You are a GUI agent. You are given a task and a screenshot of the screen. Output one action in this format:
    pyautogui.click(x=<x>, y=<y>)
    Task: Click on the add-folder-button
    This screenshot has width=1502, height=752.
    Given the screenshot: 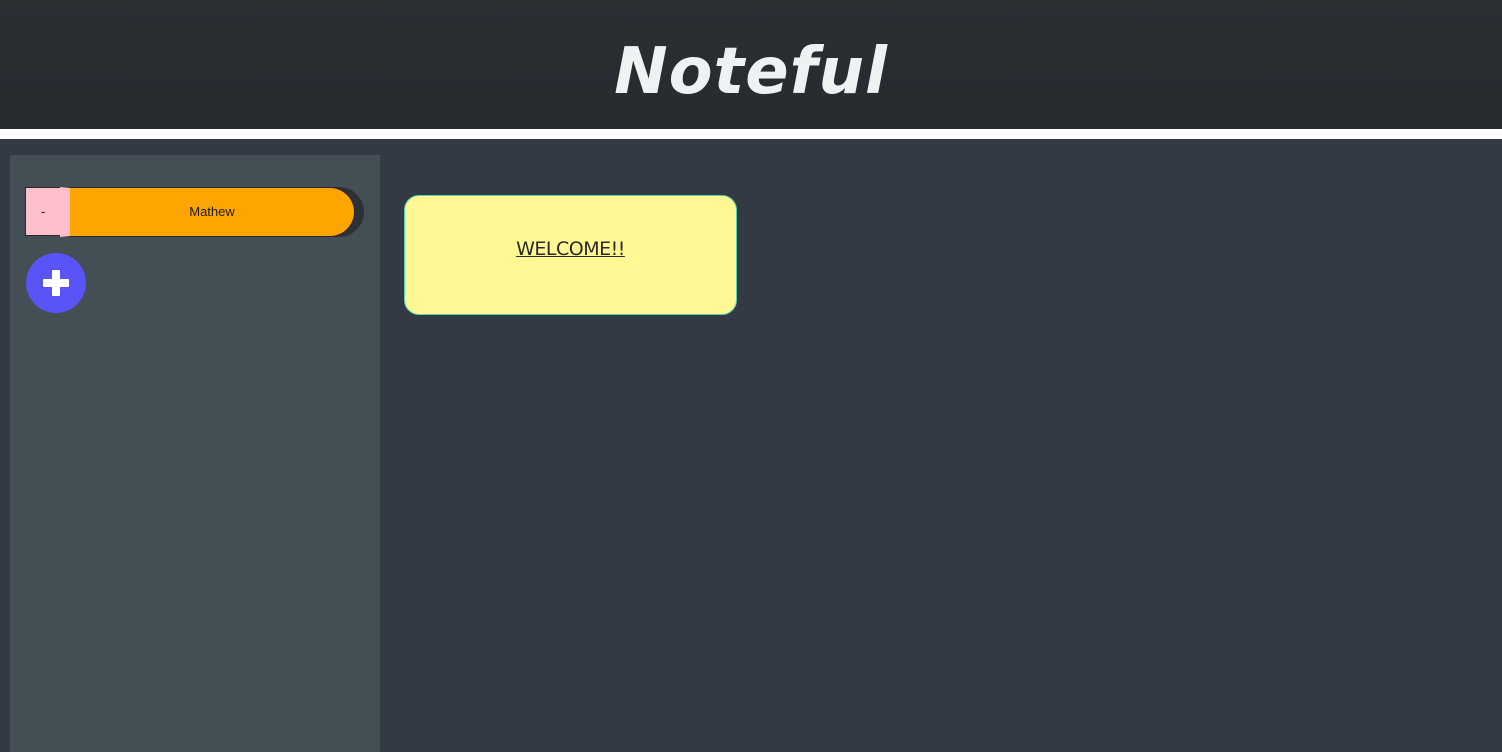 What is the action you would take?
    pyautogui.click(x=56, y=283)
    